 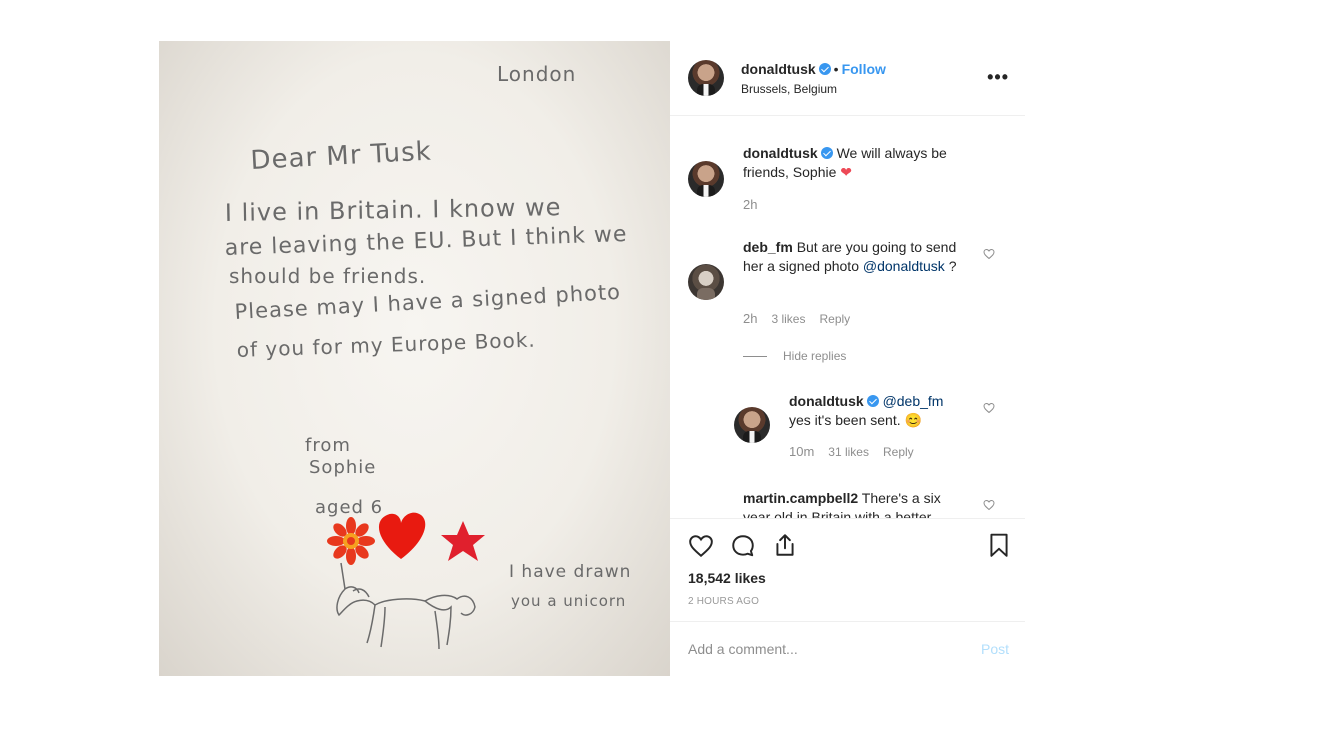 What do you see at coordinates (727, 578) in the screenshot?
I see `likes-count: 18,542 likes` at bounding box center [727, 578].